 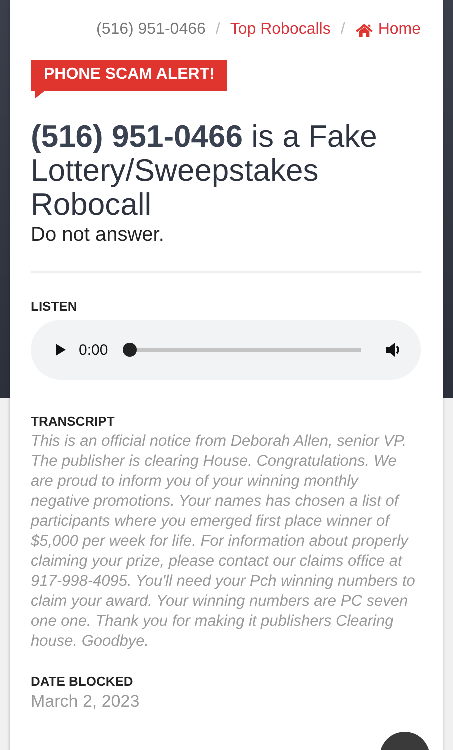 I want to click on section-label: DATE BLOCKED, so click(x=82, y=681).